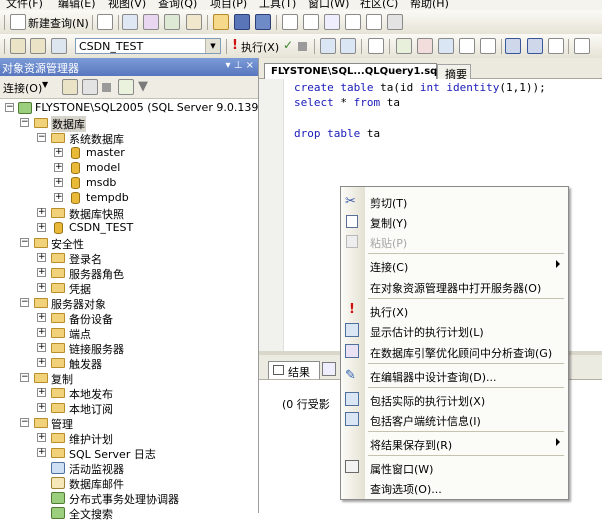 The height and width of the screenshot is (522, 602). What do you see at coordinates (70, 87) in the screenshot?
I see `connect-object-explorer-icon` at bounding box center [70, 87].